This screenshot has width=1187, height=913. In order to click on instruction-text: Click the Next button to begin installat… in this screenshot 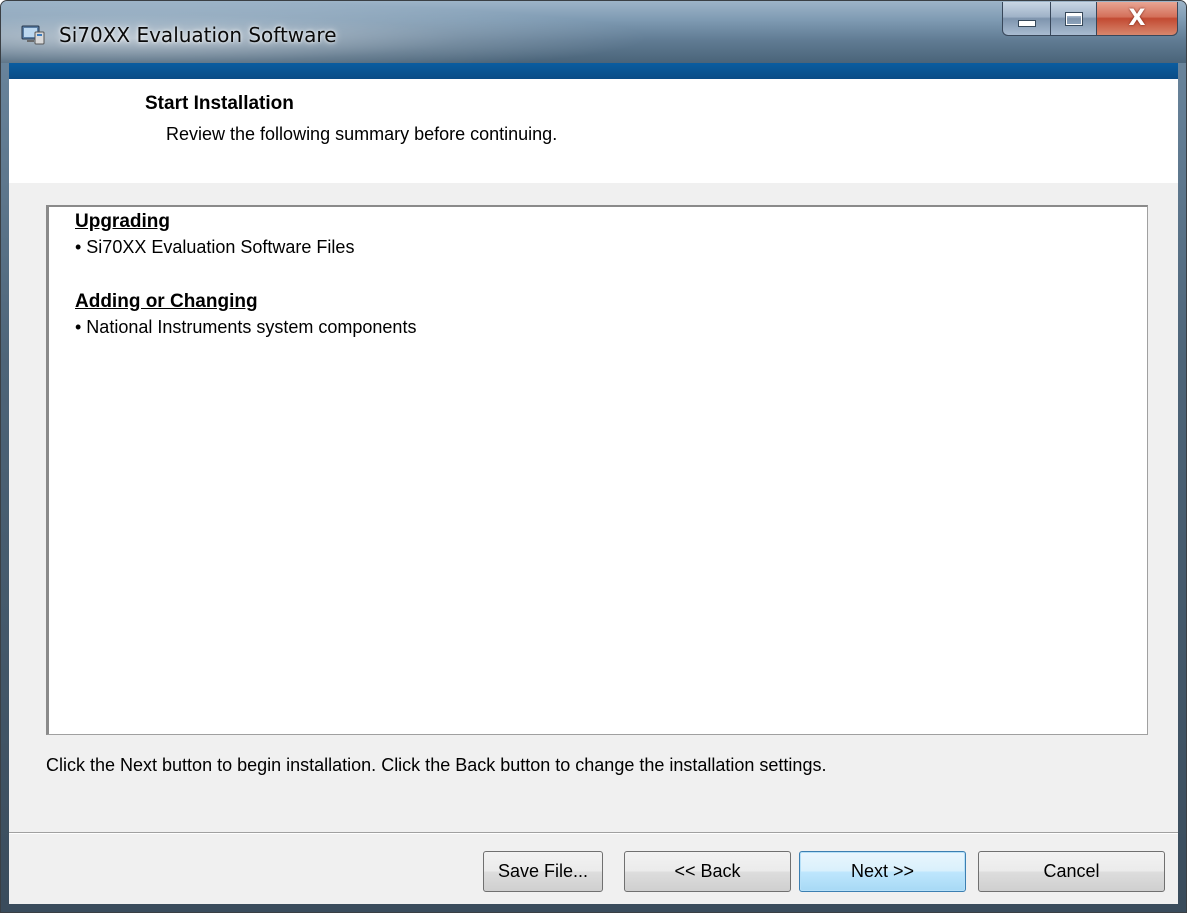, I will do `click(436, 765)`.